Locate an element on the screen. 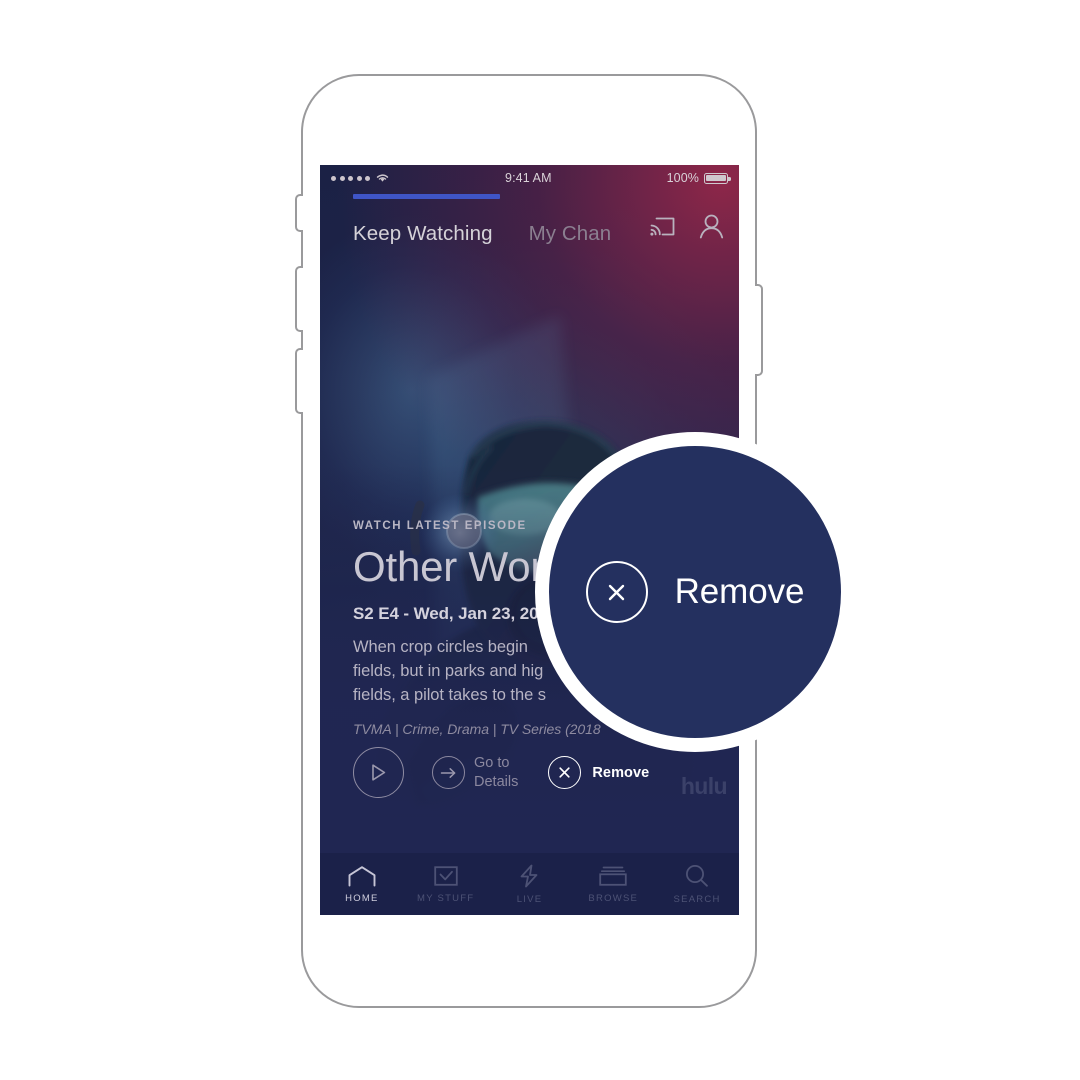 The width and height of the screenshot is (1080, 1080). go-to-details-button: Go to Details is located at coordinates (475, 772).